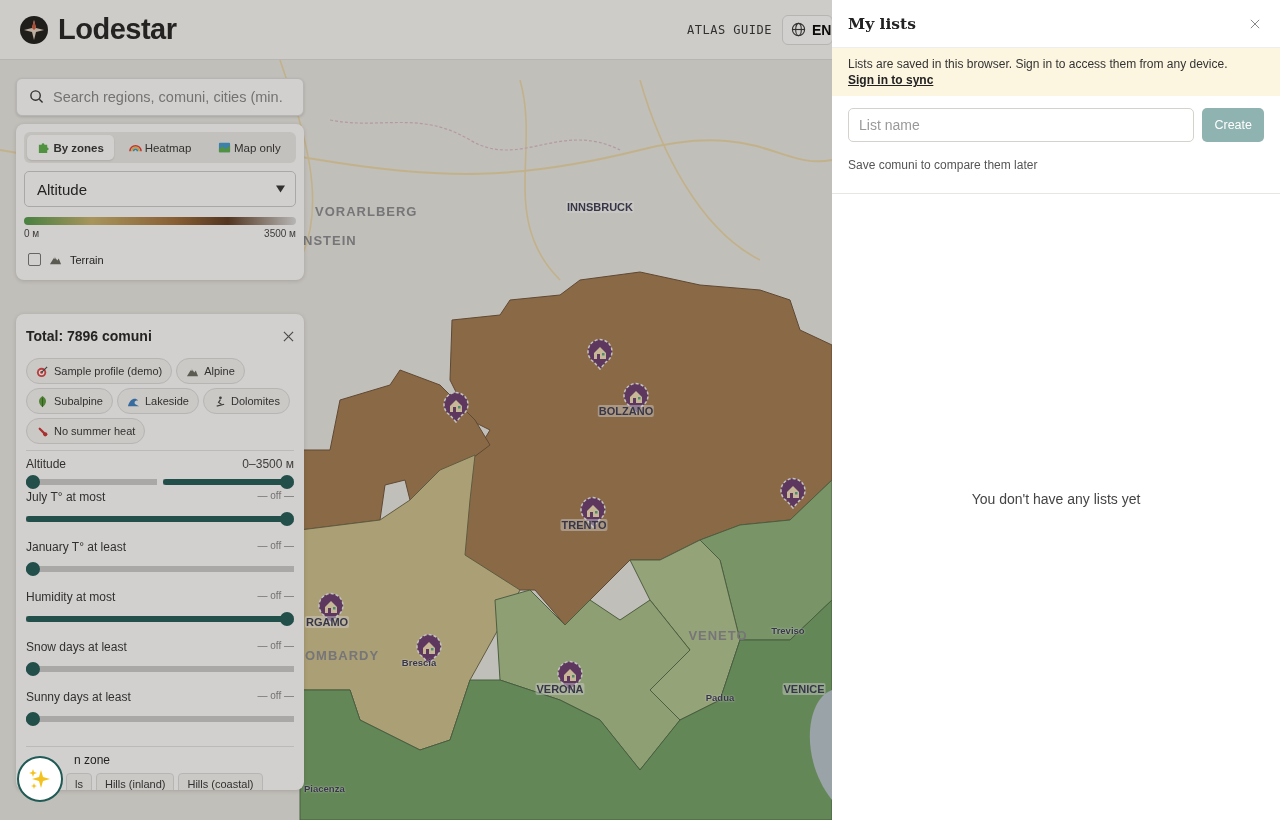 The width and height of the screenshot is (1280, 820). What do you see at coordinates (87, 259) in the screenshot?
I see `terrain-label: Terrain` at bounding box center [87, 259].